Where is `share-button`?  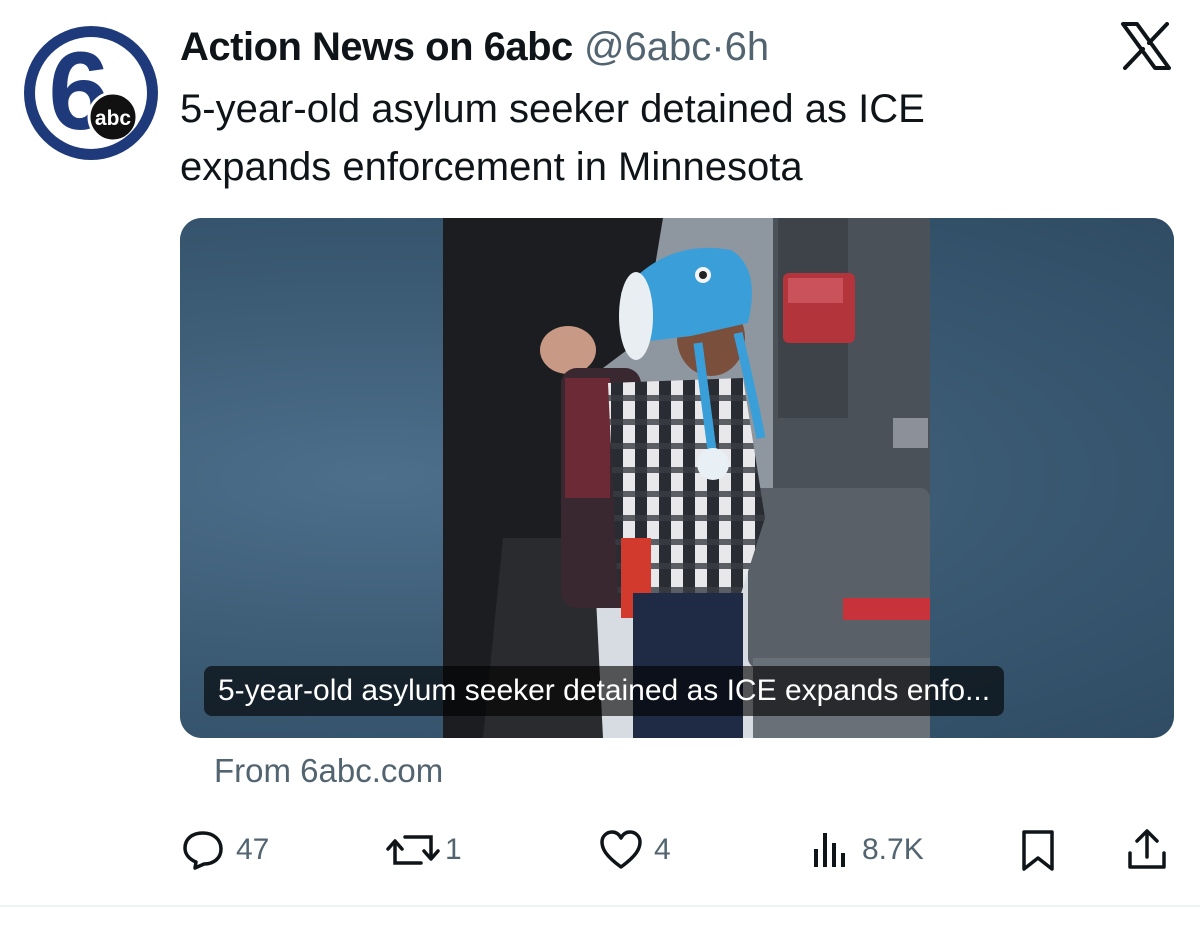 share-button is located at coordinates (1147, 850).